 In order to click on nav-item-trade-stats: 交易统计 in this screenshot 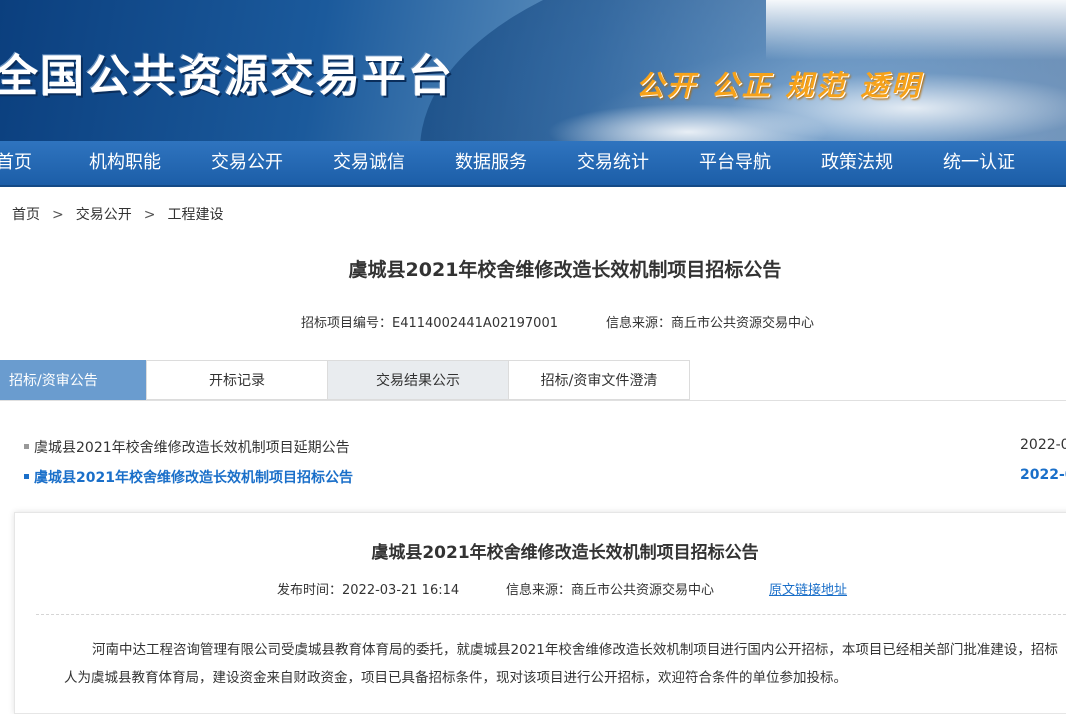, I will do `click(613, 163)`.